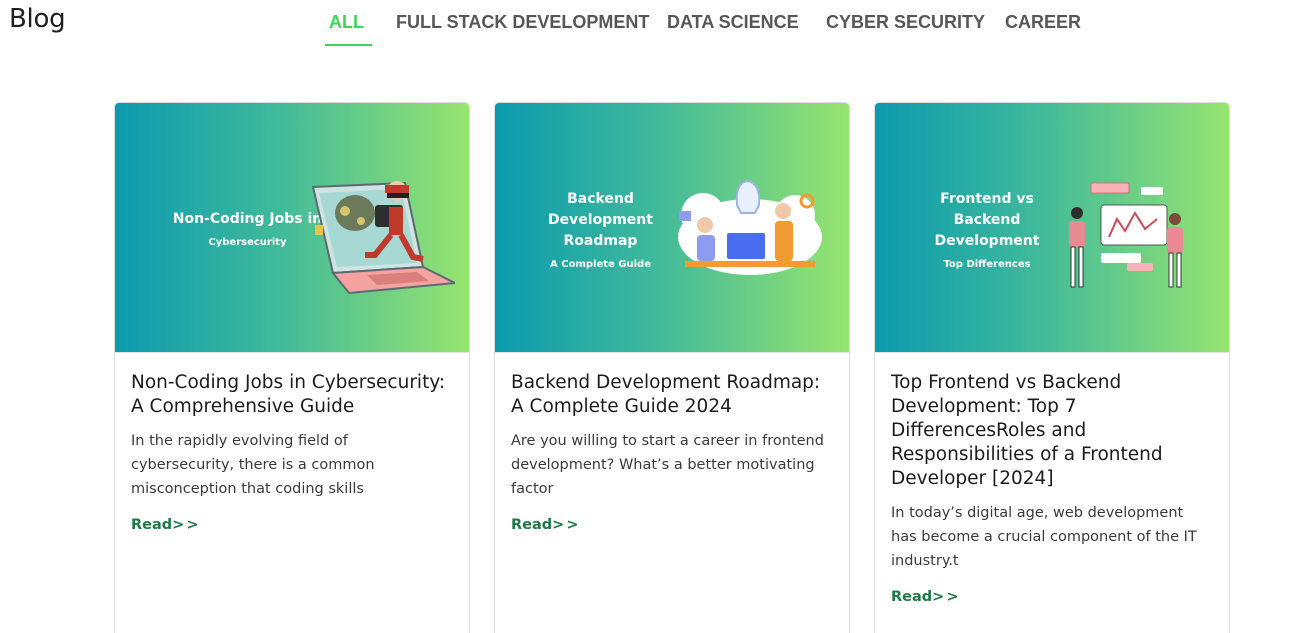 The width and height of the screenshot is (1293, 633). Describe the element at coordinates (348, 29) in the screenshot. I see `tab-all: ALL` at that location.